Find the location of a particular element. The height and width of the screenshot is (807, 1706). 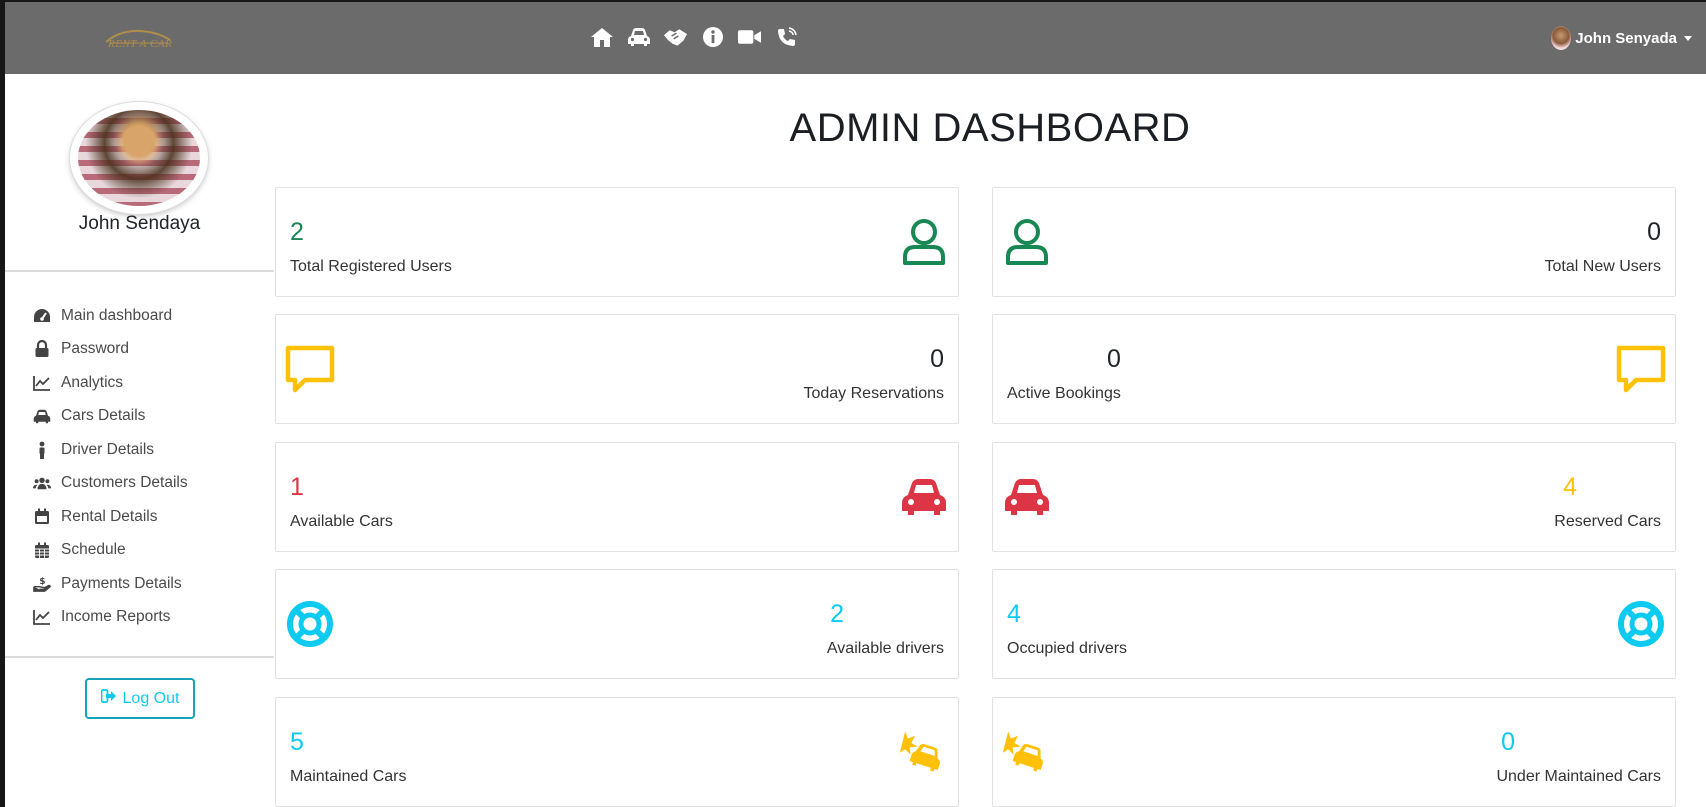

stat-card-active-bookings: 0 Active Bookings is located at coordinates (1334, 369).